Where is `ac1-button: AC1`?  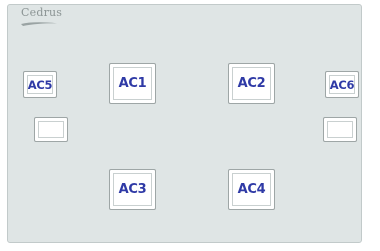 ac1-button: AC1 is located at coordinates (132, 83).